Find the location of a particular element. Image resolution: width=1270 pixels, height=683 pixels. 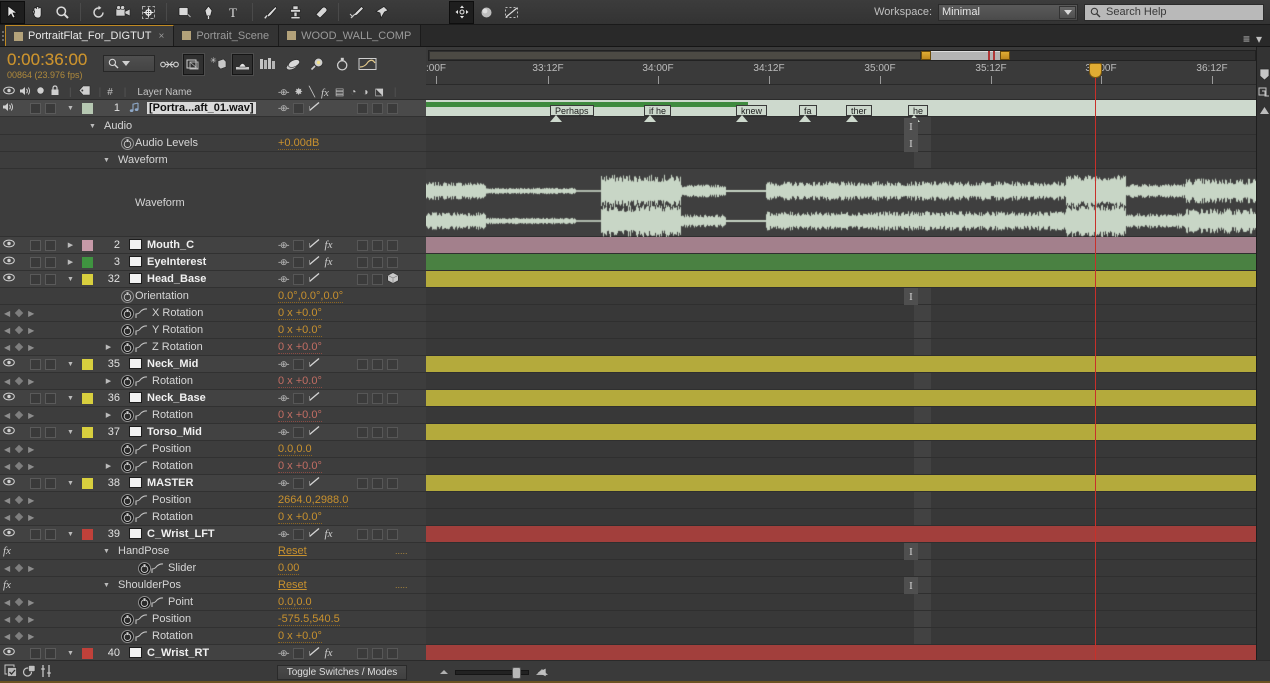

layer-twirl-icon: ▶ is located at coordinates (70, 262).